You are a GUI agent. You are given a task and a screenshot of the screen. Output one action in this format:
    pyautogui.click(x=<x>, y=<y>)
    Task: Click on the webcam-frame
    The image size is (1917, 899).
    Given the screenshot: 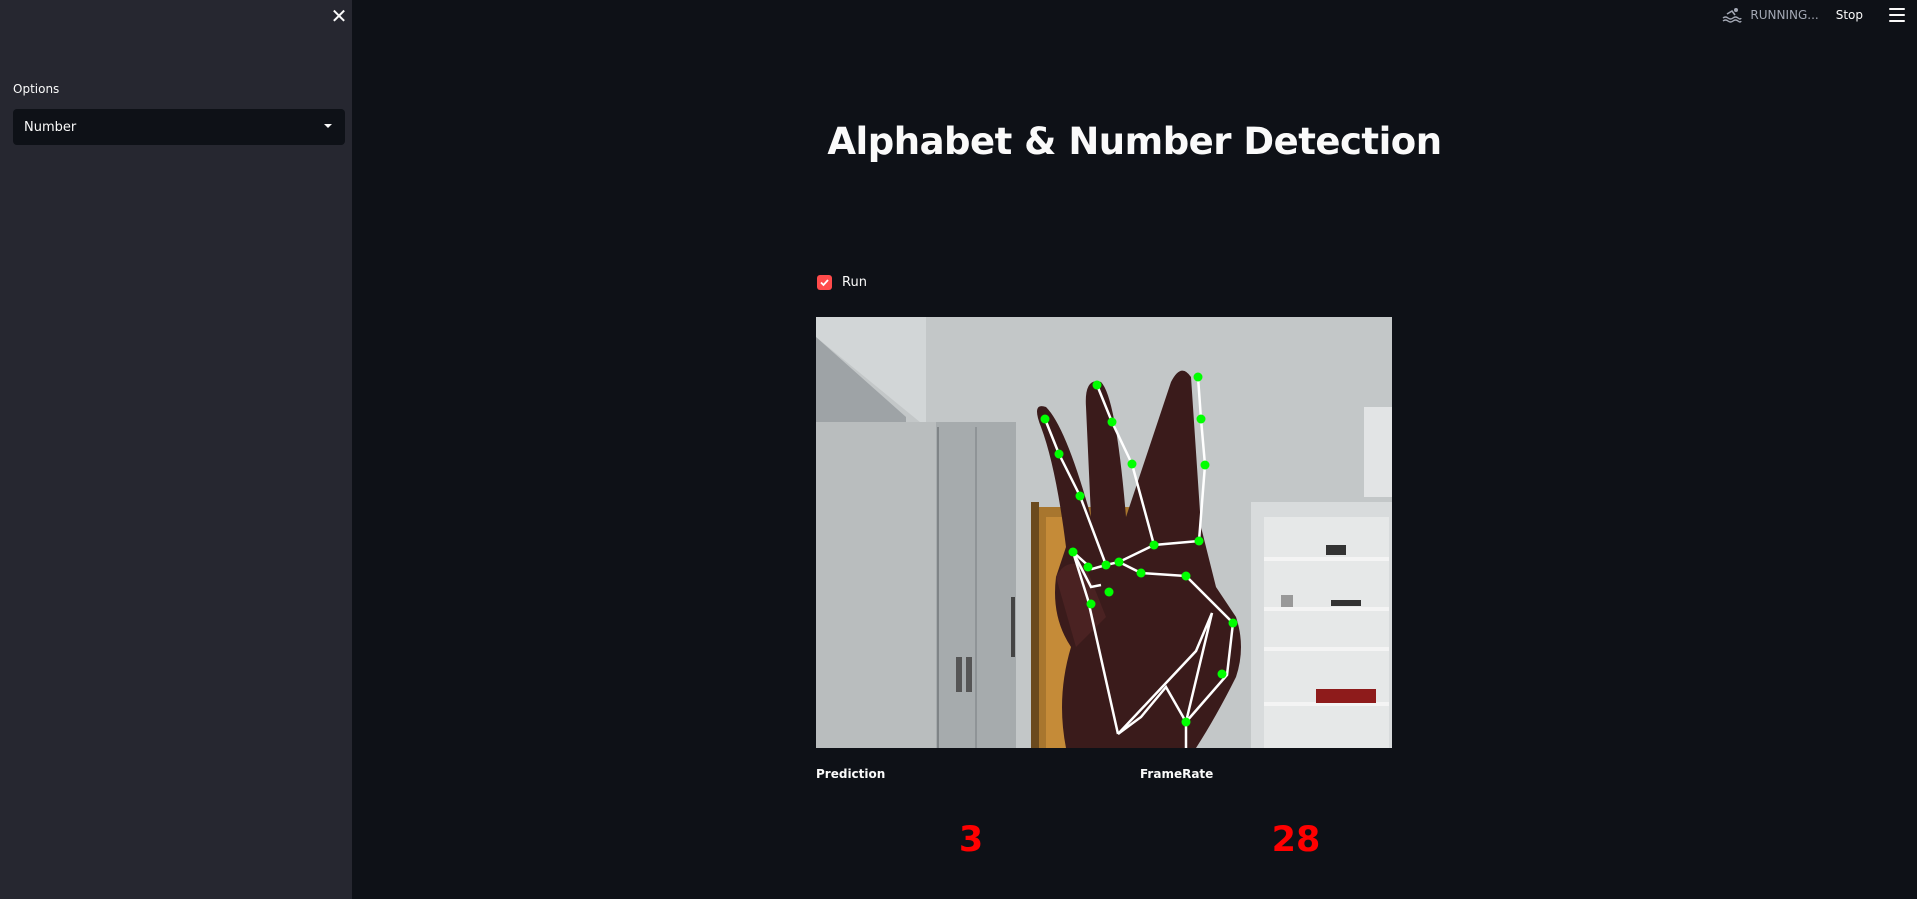 What is the action you would take?
    pyautogui.click(x=1104, y=532)
    